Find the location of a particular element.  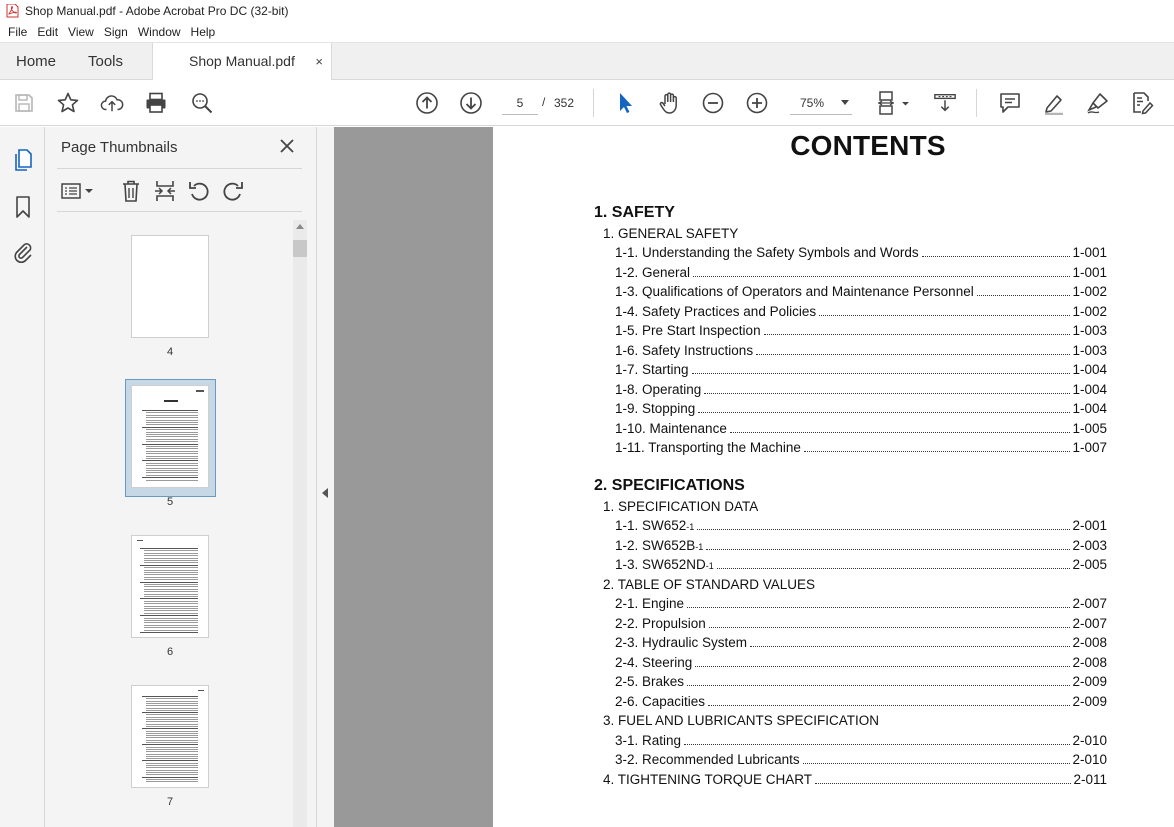

toc-entry: 2-1. Engine 2-007 is located at coordinates (861, 605).